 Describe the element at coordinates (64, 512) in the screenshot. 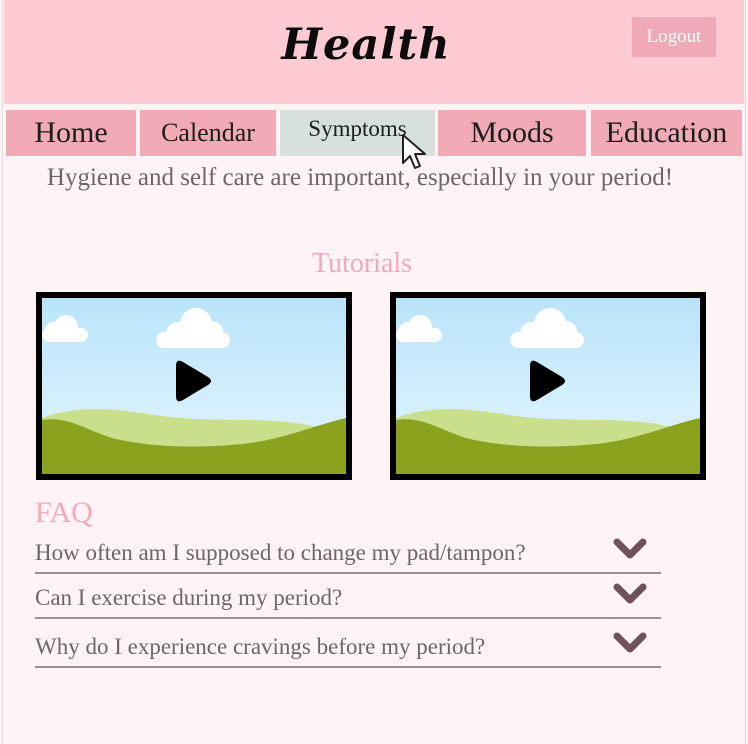

I see `faq-heading: FAQ` at that location.